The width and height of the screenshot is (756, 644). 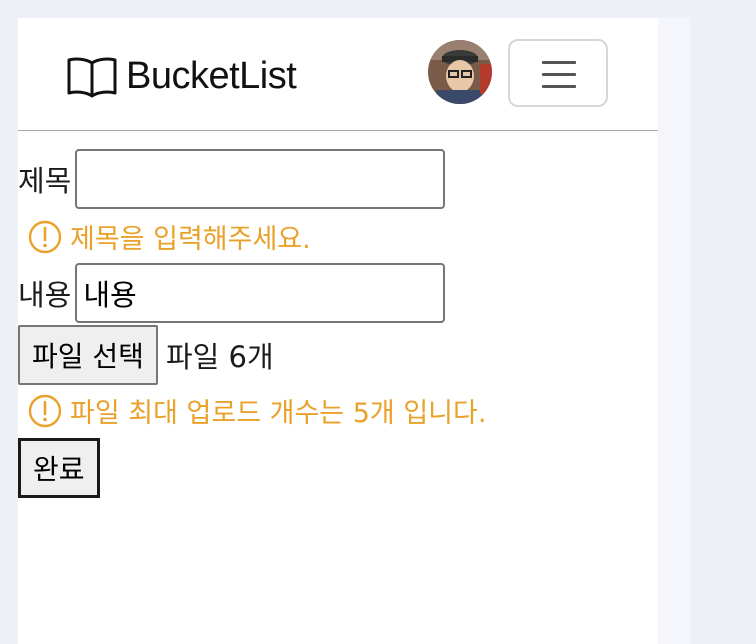 I want to click on file-select-button: 파일 선택, so click(x=88, y=355).